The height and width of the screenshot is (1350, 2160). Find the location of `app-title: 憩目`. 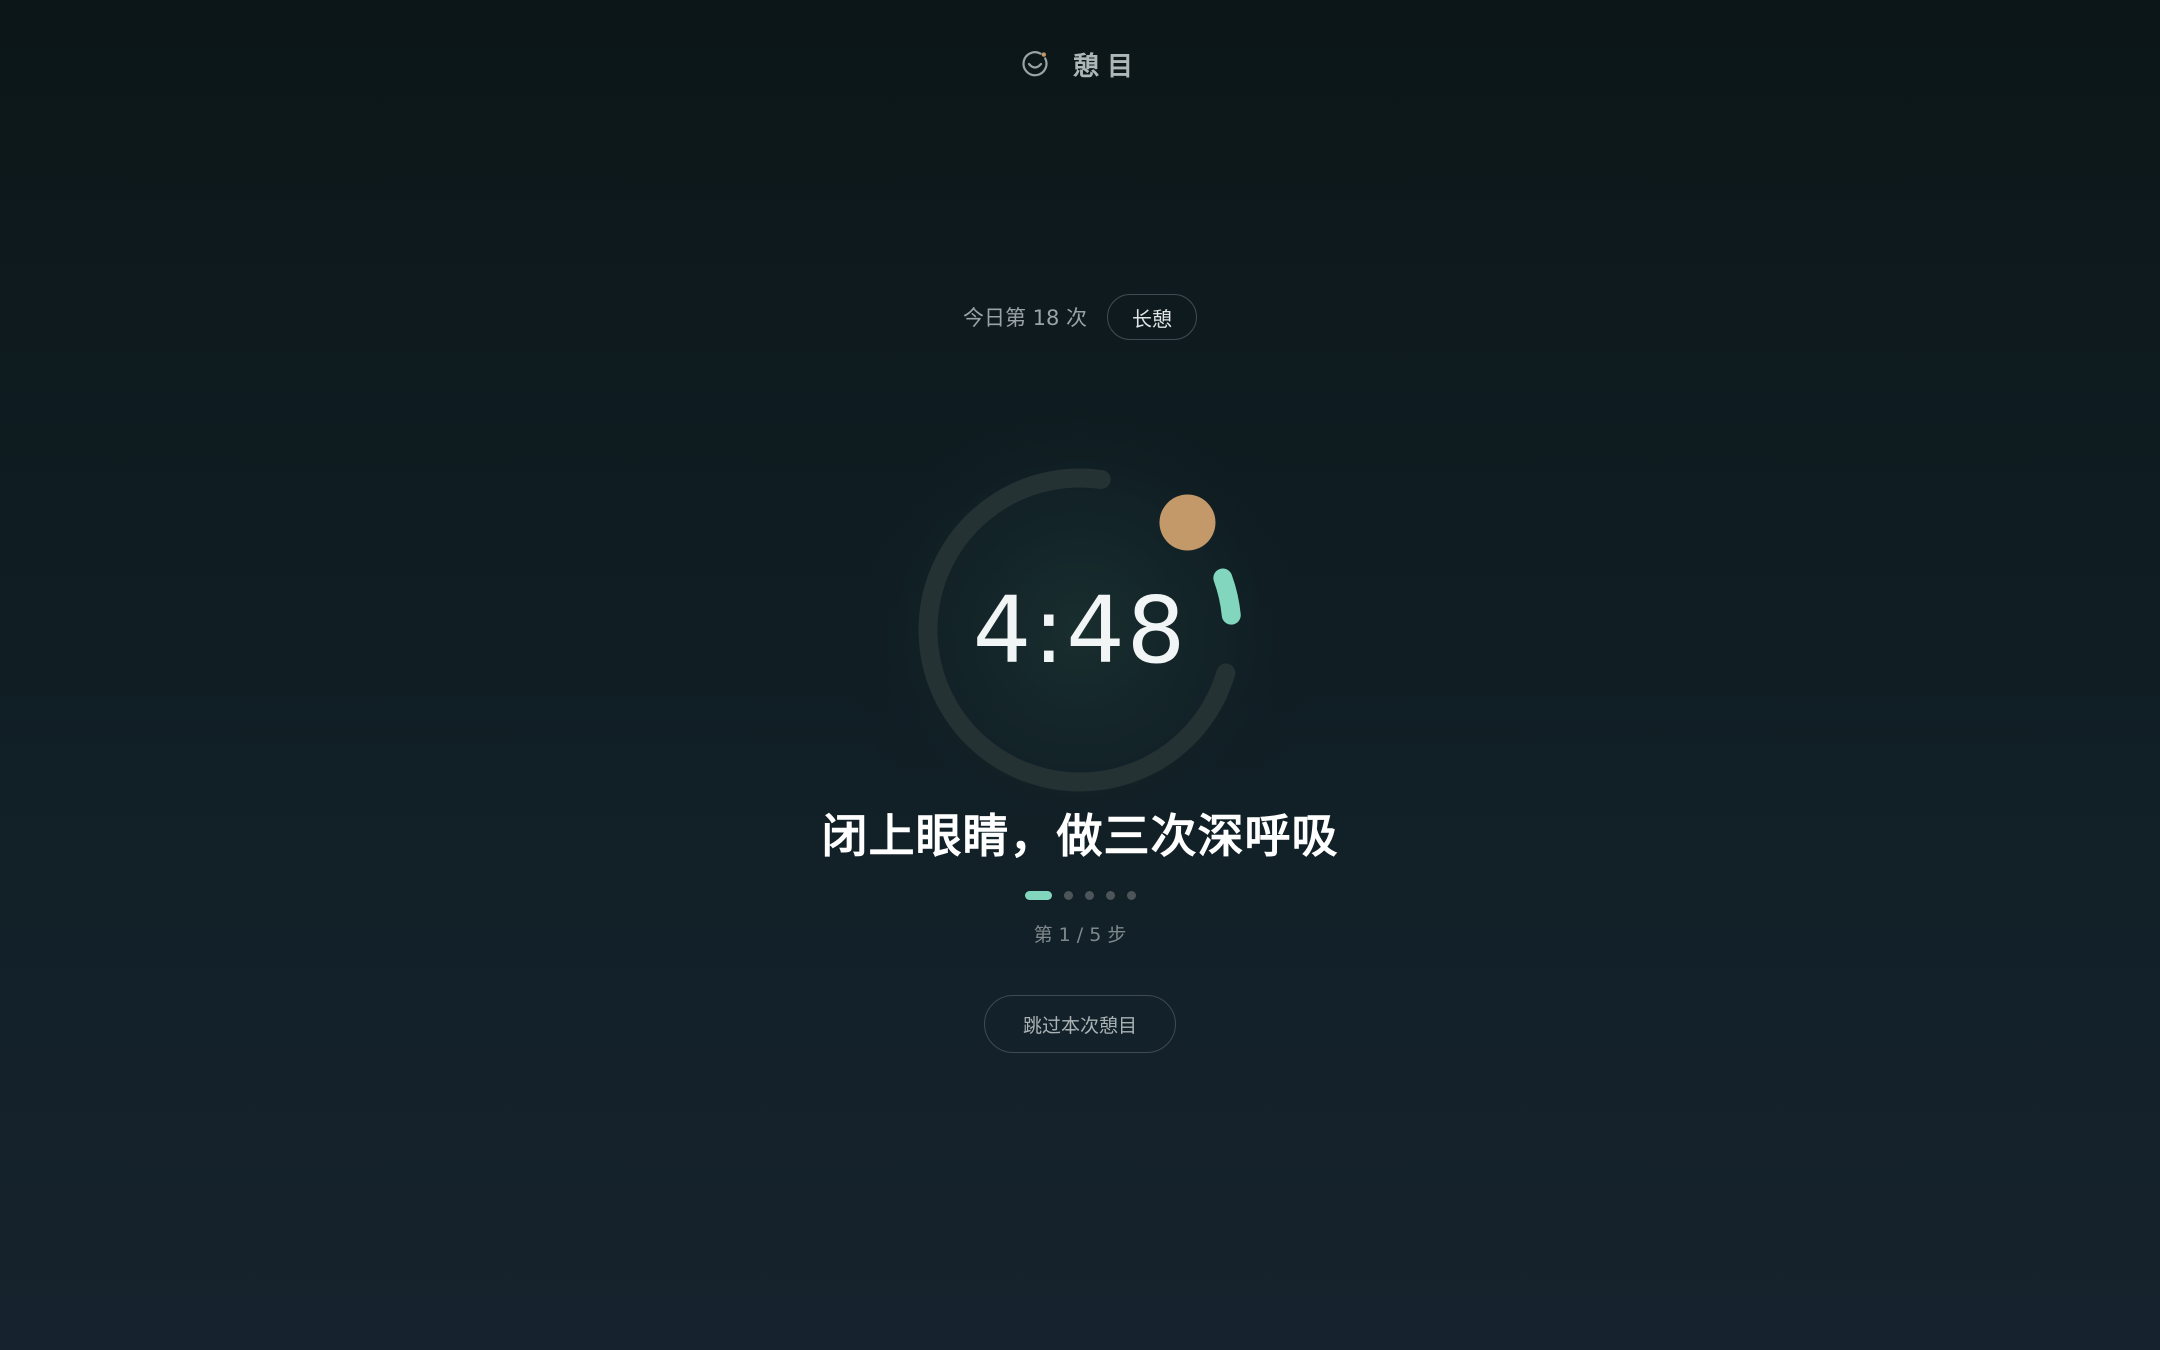

app-title: 憩目 is located at coordinates (1106, 66).